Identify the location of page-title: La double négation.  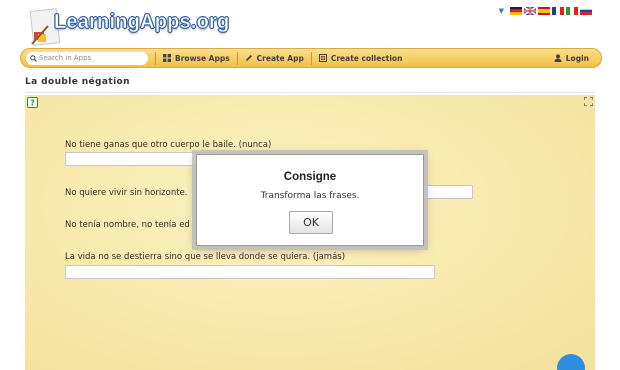
(77, 82).